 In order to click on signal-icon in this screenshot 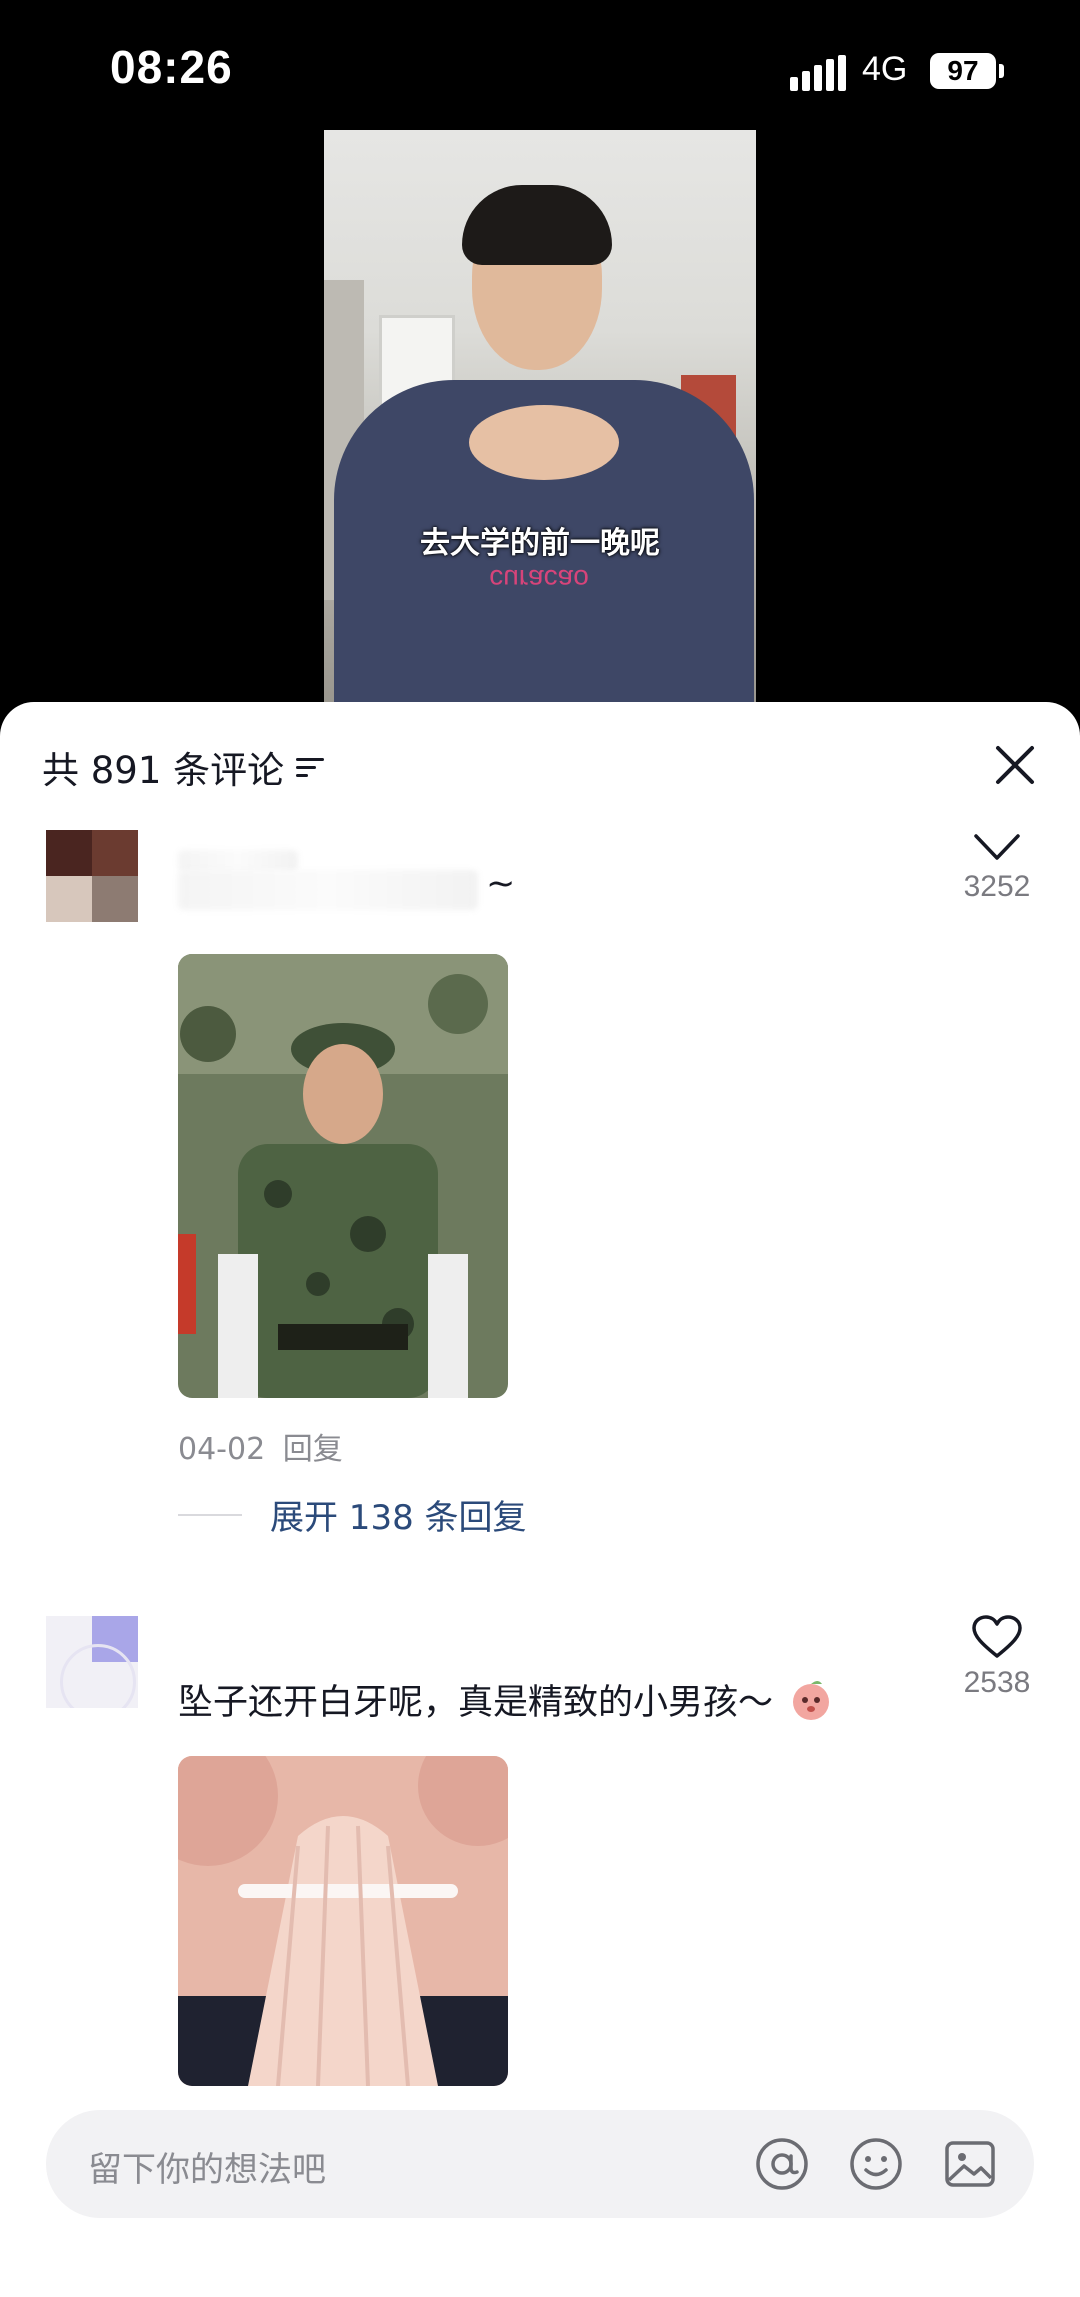, I will do `click(818, 73)`.